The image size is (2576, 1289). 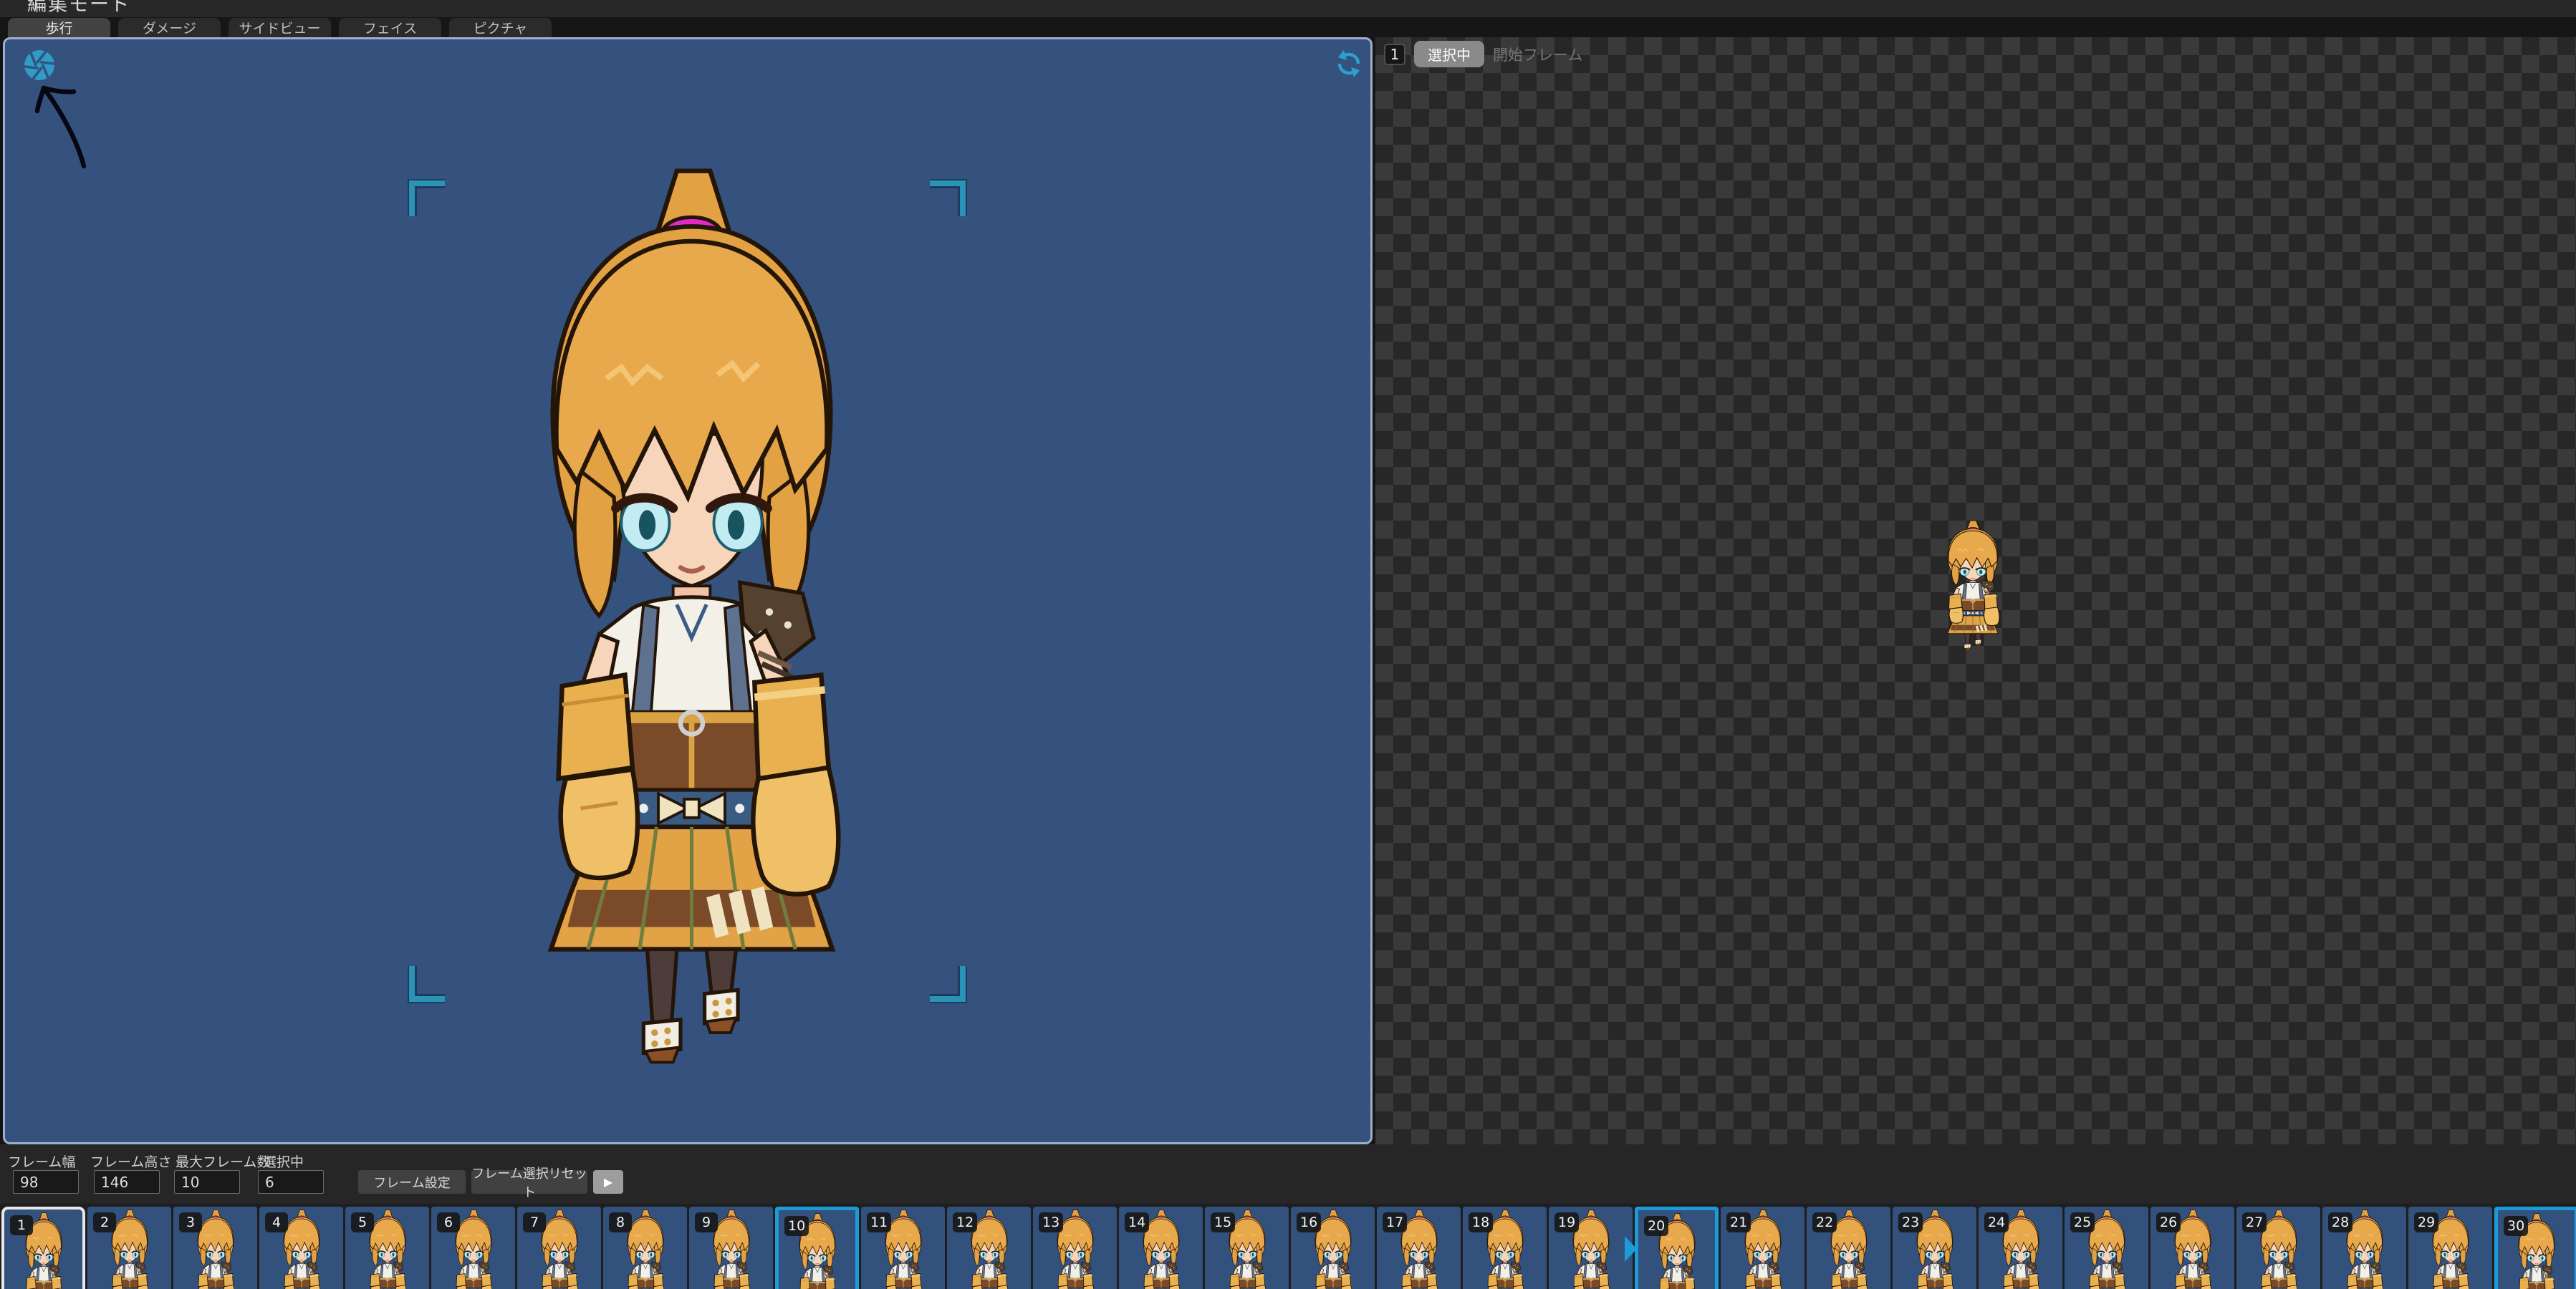 I want to click on frame-number-badge: 8, so click(x=620, y=1222).